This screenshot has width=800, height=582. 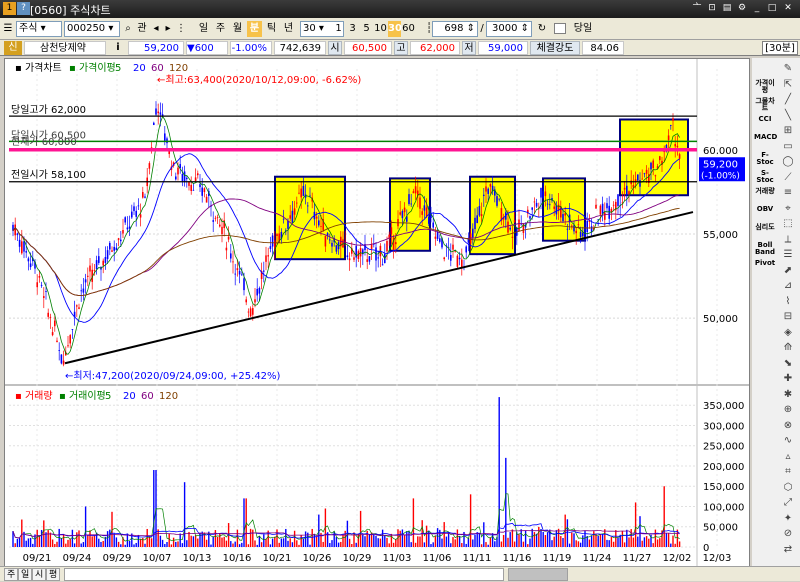 What do you see at coordinates (788, 224) in the screenshot?
I see `draw-tool-icon: ⬚` at bounding box center [788, 224].